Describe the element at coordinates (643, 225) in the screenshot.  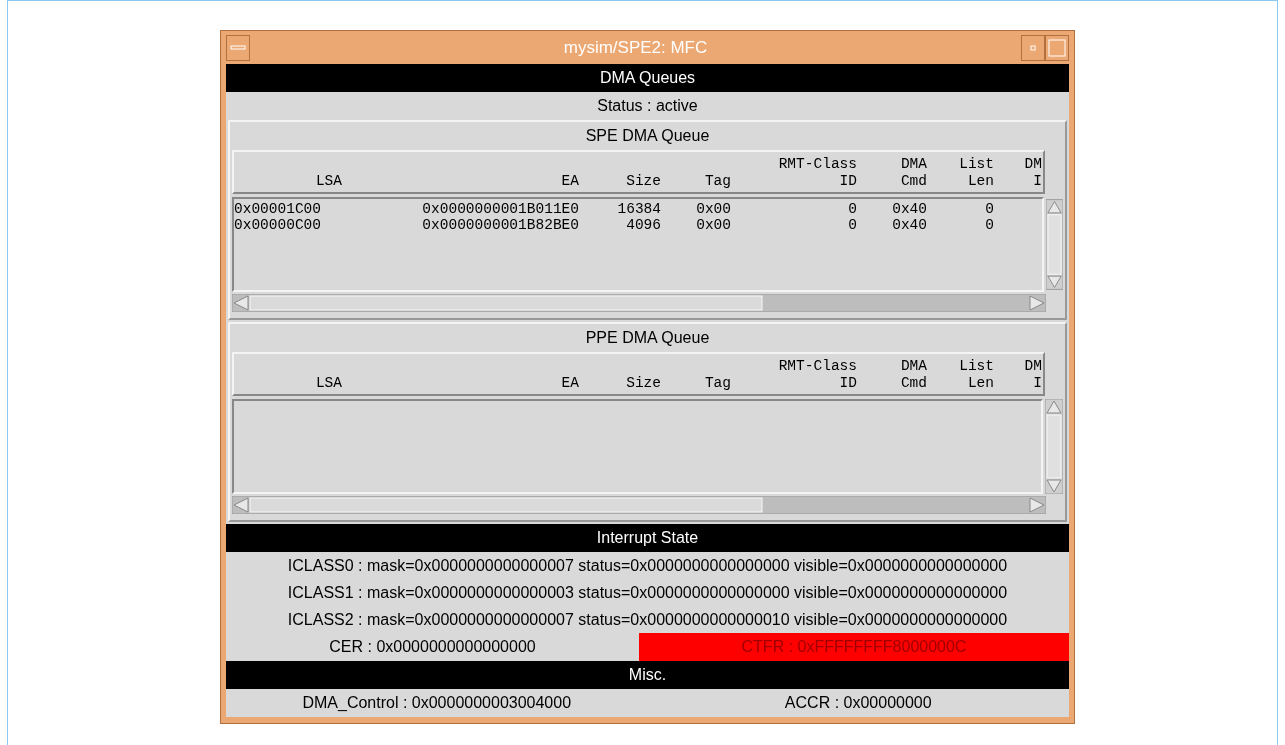
I see `table-cell-text: 4096` at that location.